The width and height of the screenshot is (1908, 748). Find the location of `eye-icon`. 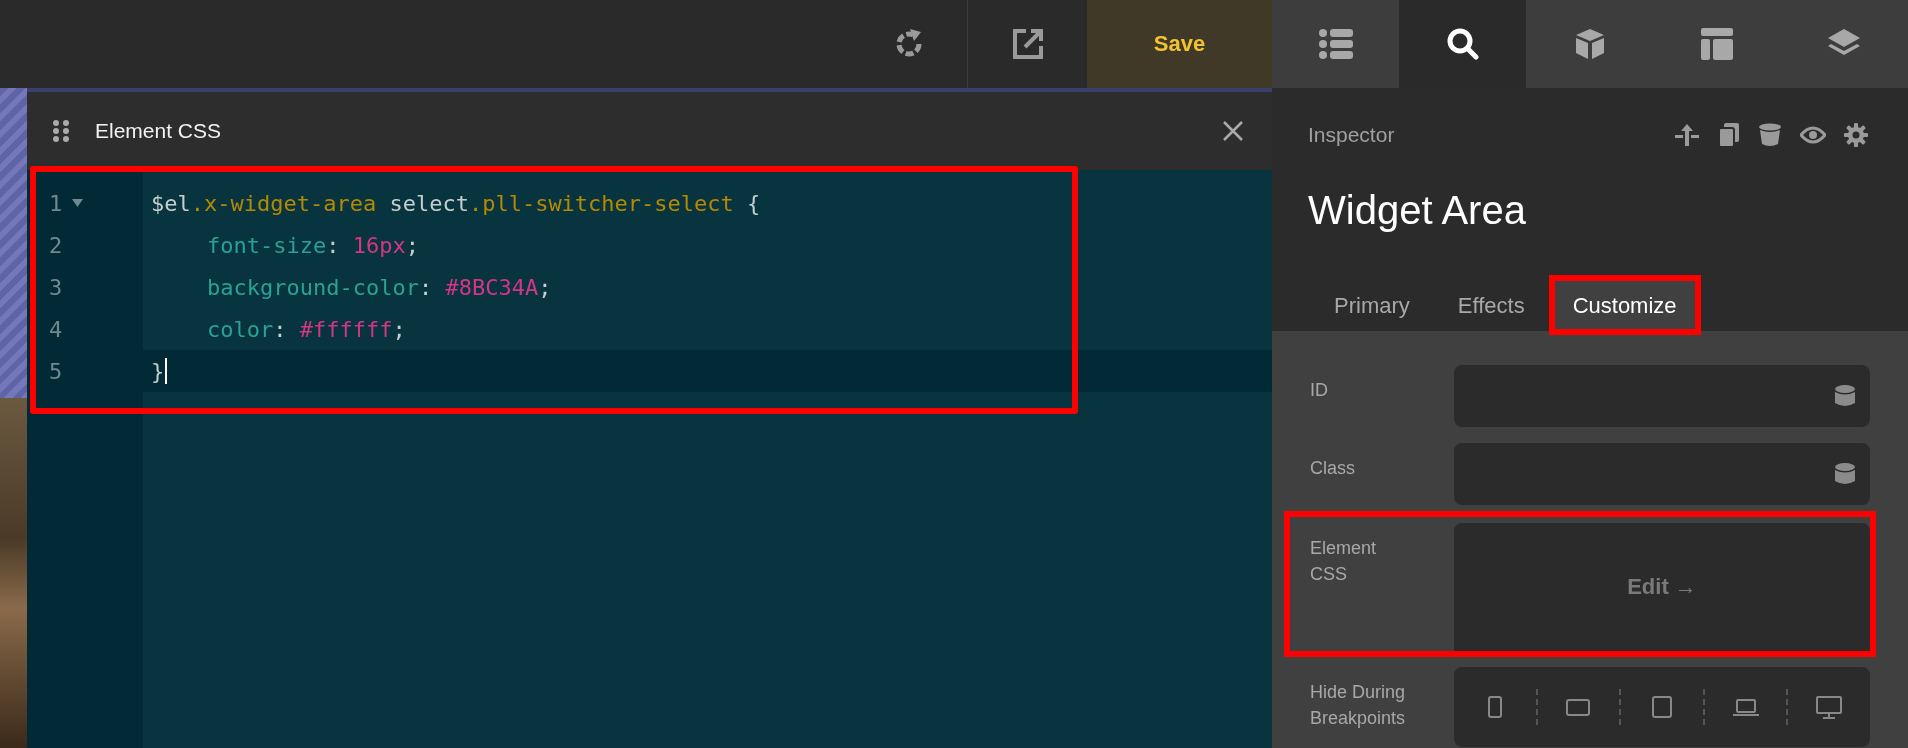

eye-icon is located at coordinates (1813, 135).